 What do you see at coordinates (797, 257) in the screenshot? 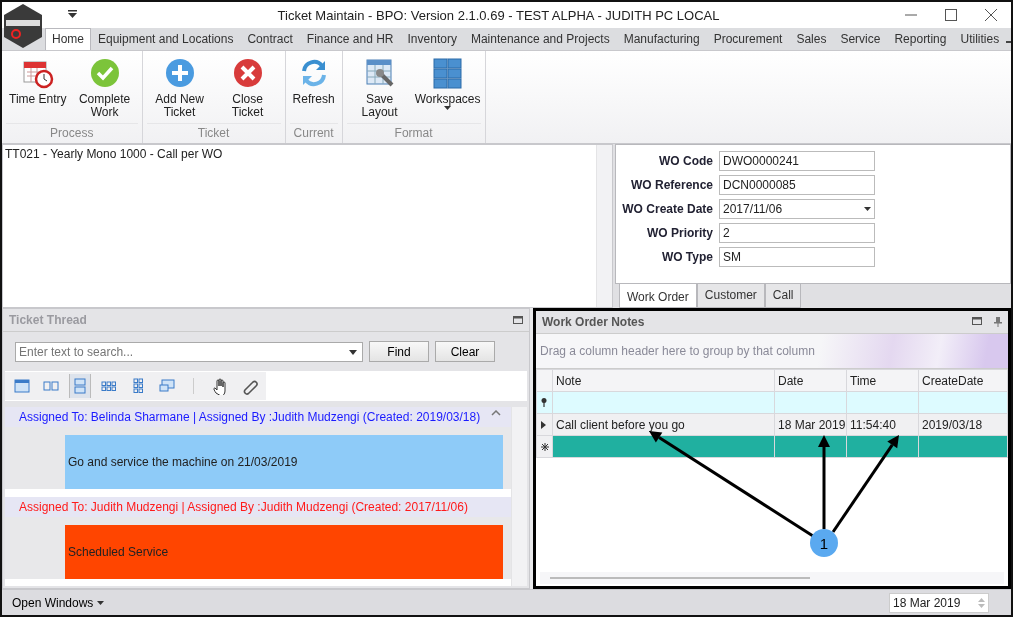
I see `input-field: SM` at bounding box center [797, 257].